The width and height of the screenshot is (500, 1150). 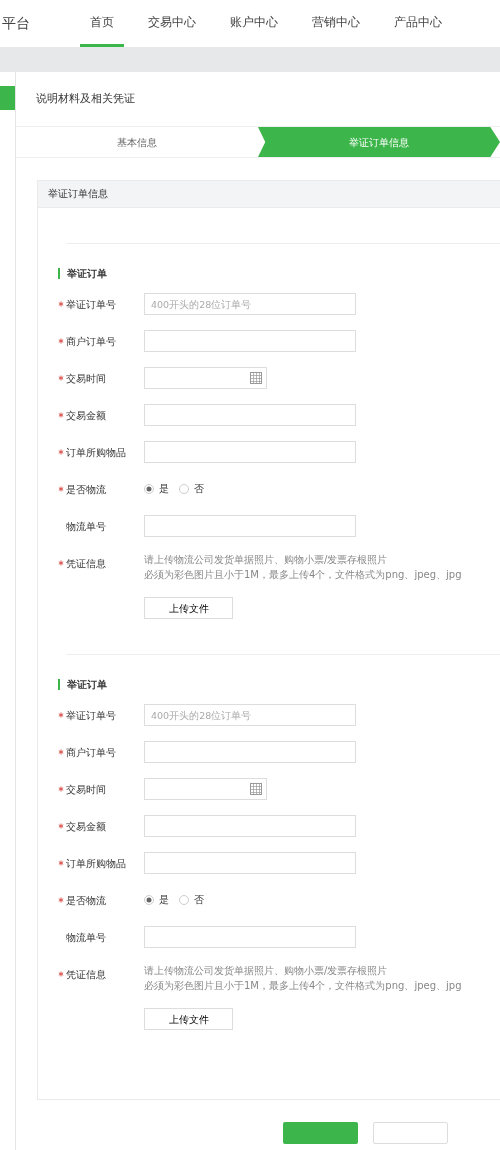 I want to click on page-title: 说明材料及相关凭证, so click(x=85, y=99).